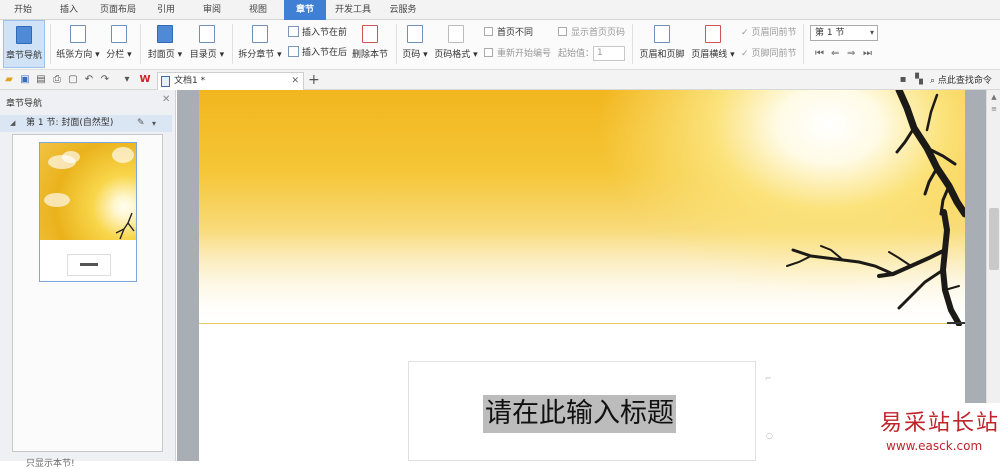 Image resolution: width=1000 pixels, height=469 pixels. Describe the element at coordinates (207, 44) in the screenshot. I see `toc-page-button: 目录页 ▾` at that location.